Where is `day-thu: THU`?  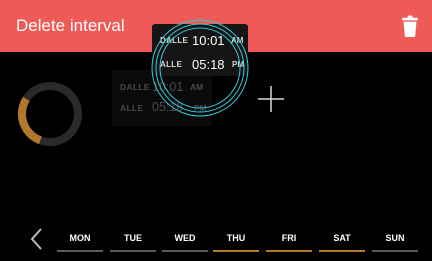 day-thu: THU is located at coordinates (236, 242).